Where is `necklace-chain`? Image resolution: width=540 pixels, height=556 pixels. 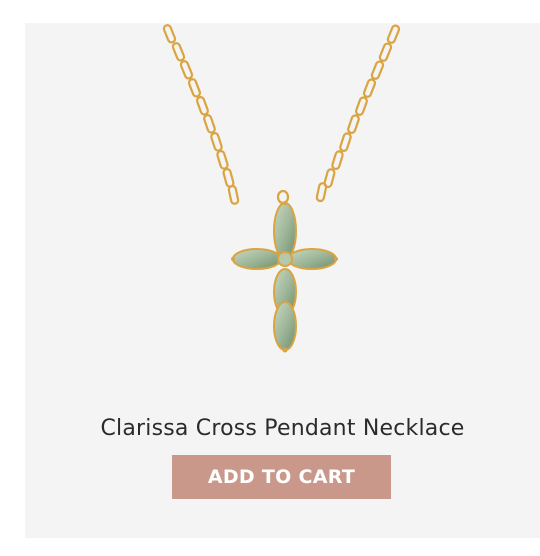 necklace-chain is located at coordinates (281, 114).